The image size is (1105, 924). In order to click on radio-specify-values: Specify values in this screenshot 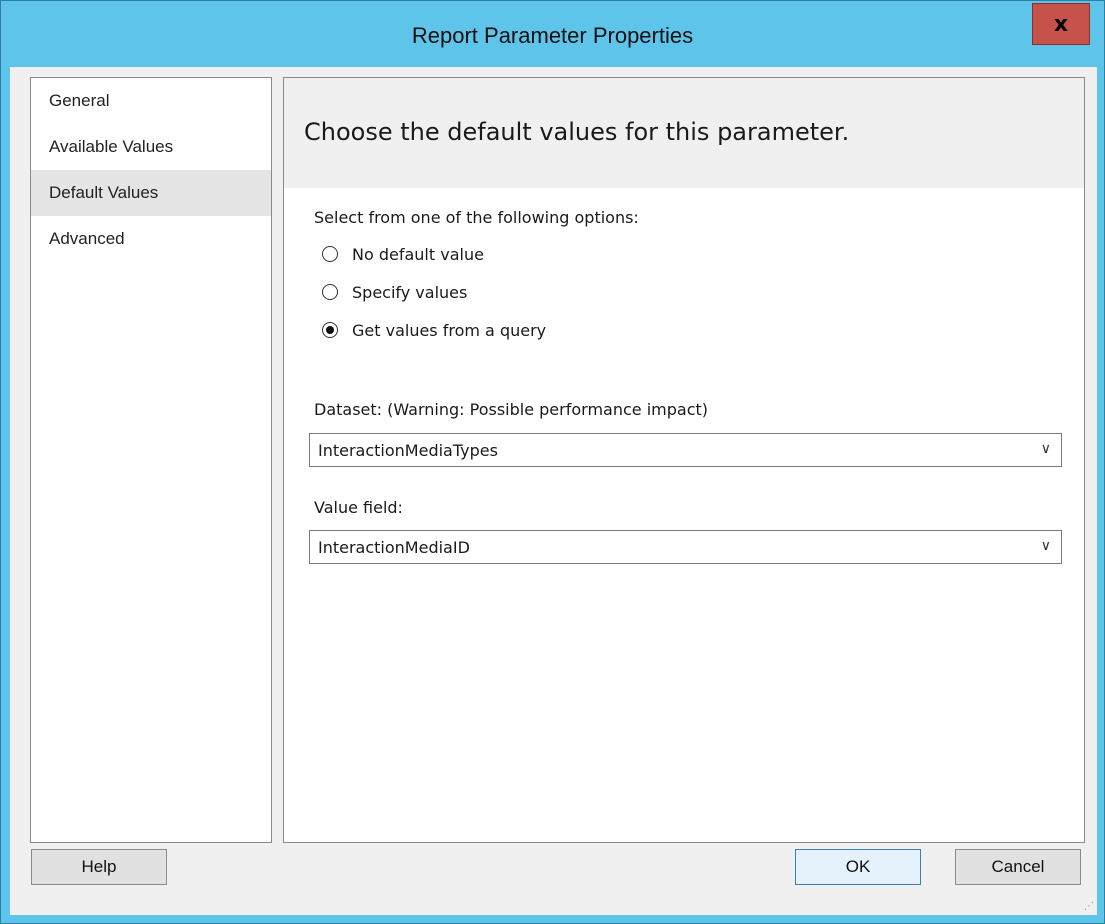, I will do `click(394, 292)`.